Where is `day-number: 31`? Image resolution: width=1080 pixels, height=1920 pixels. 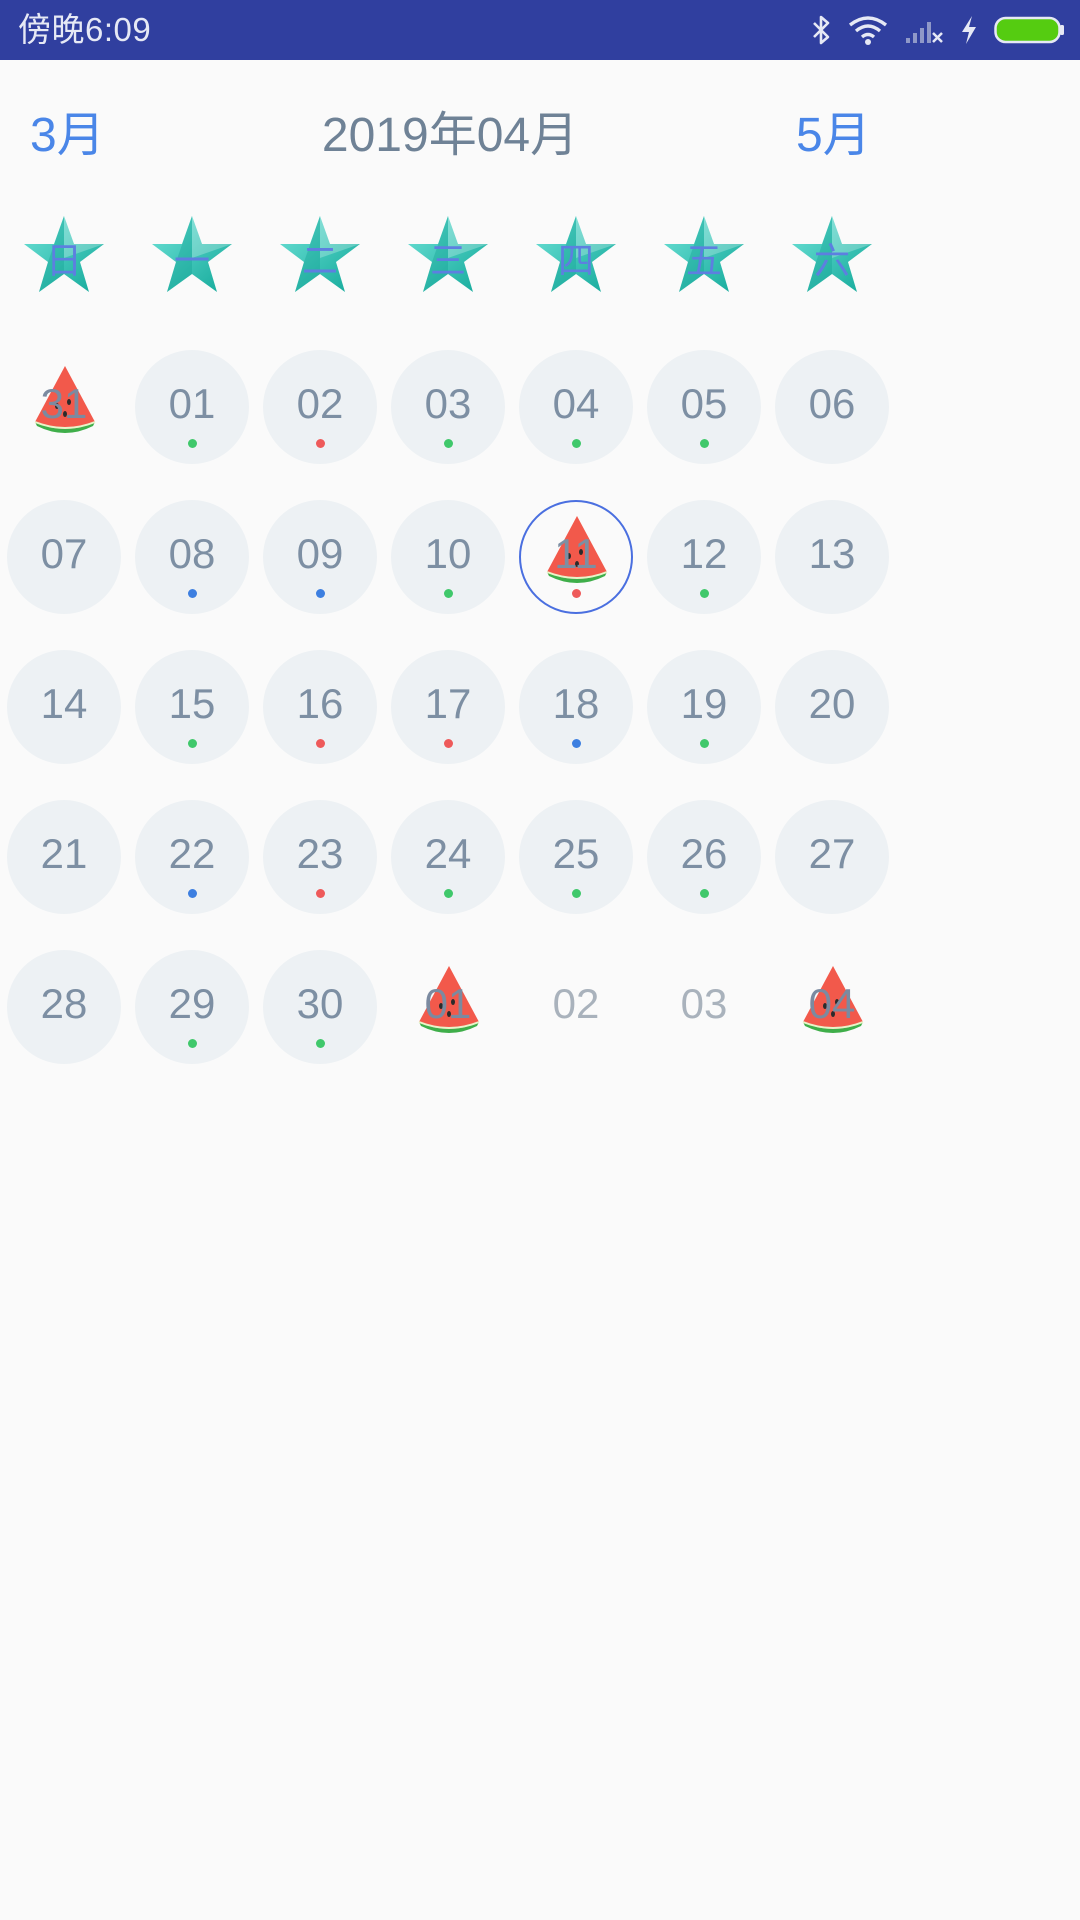 day-number: 31 is located at coordinates (64, 403).